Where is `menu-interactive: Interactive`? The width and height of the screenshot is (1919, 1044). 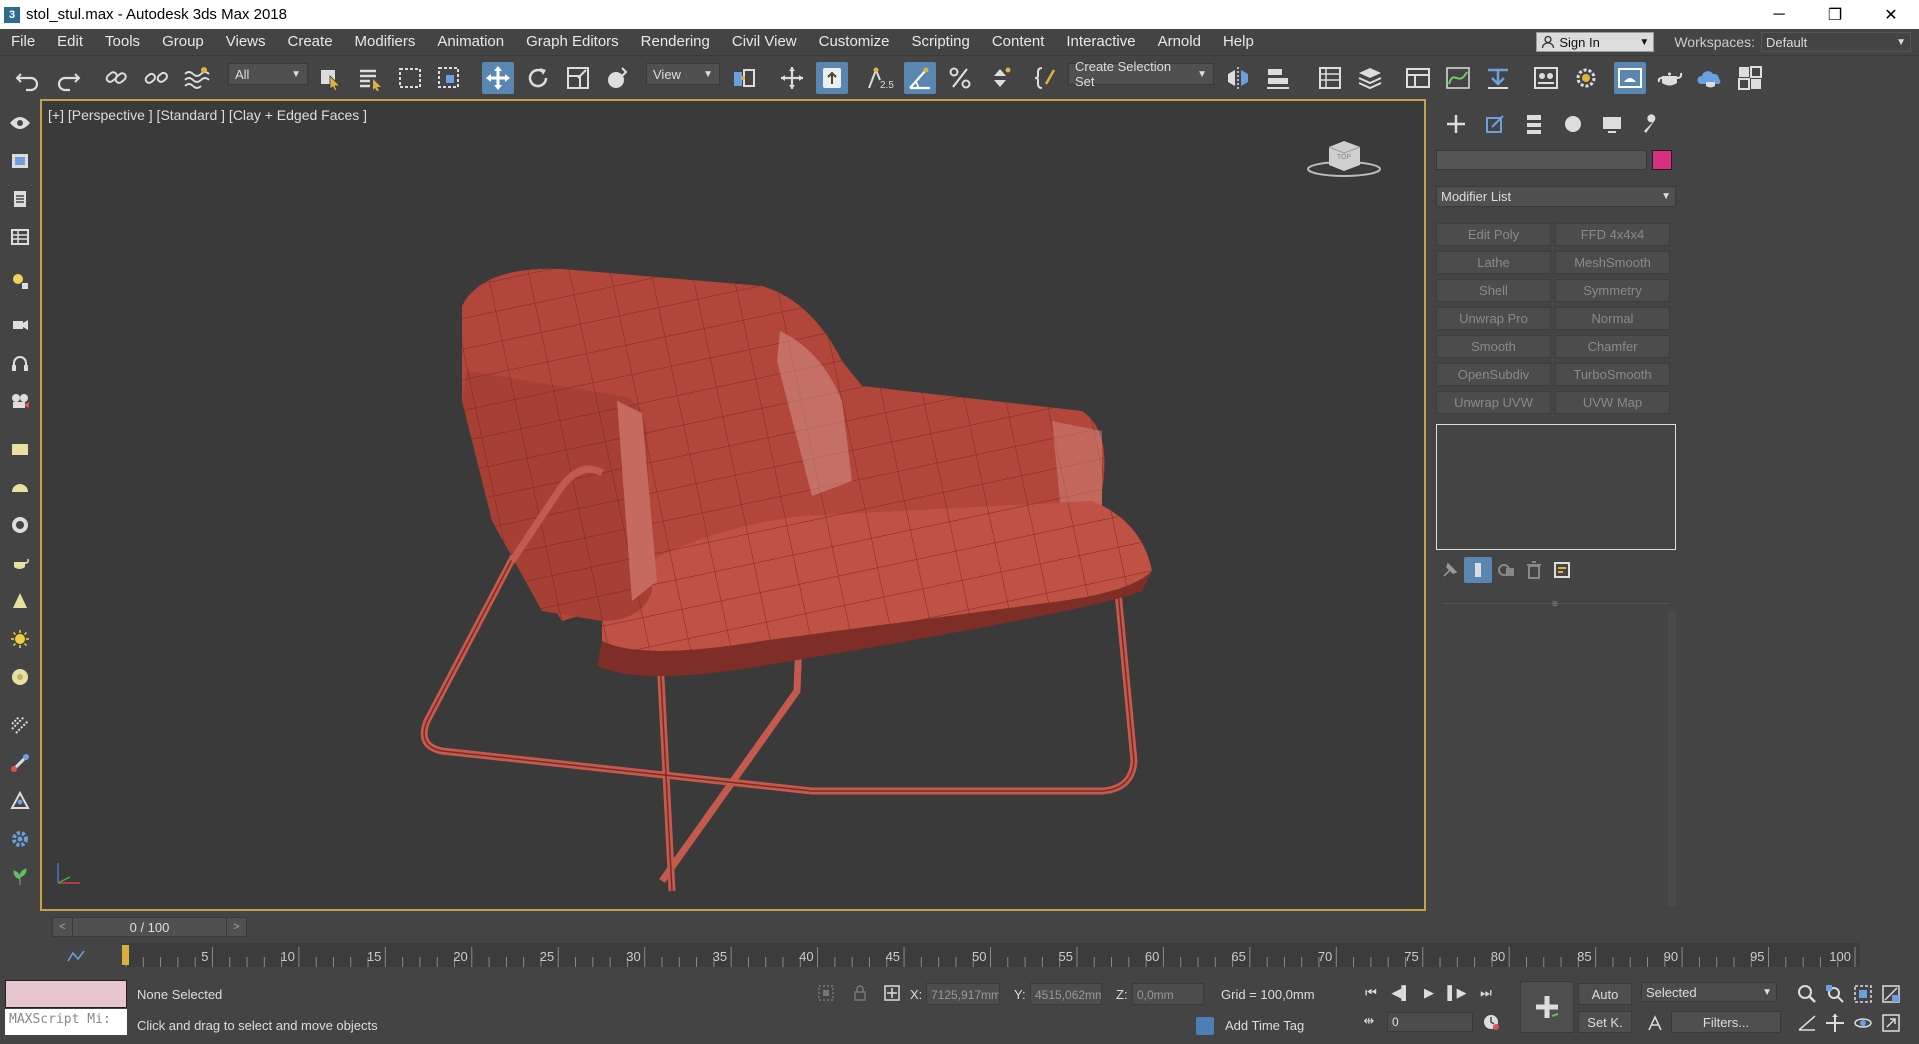
menu-interactive: Interactive is located at coordinates (1100, 42).